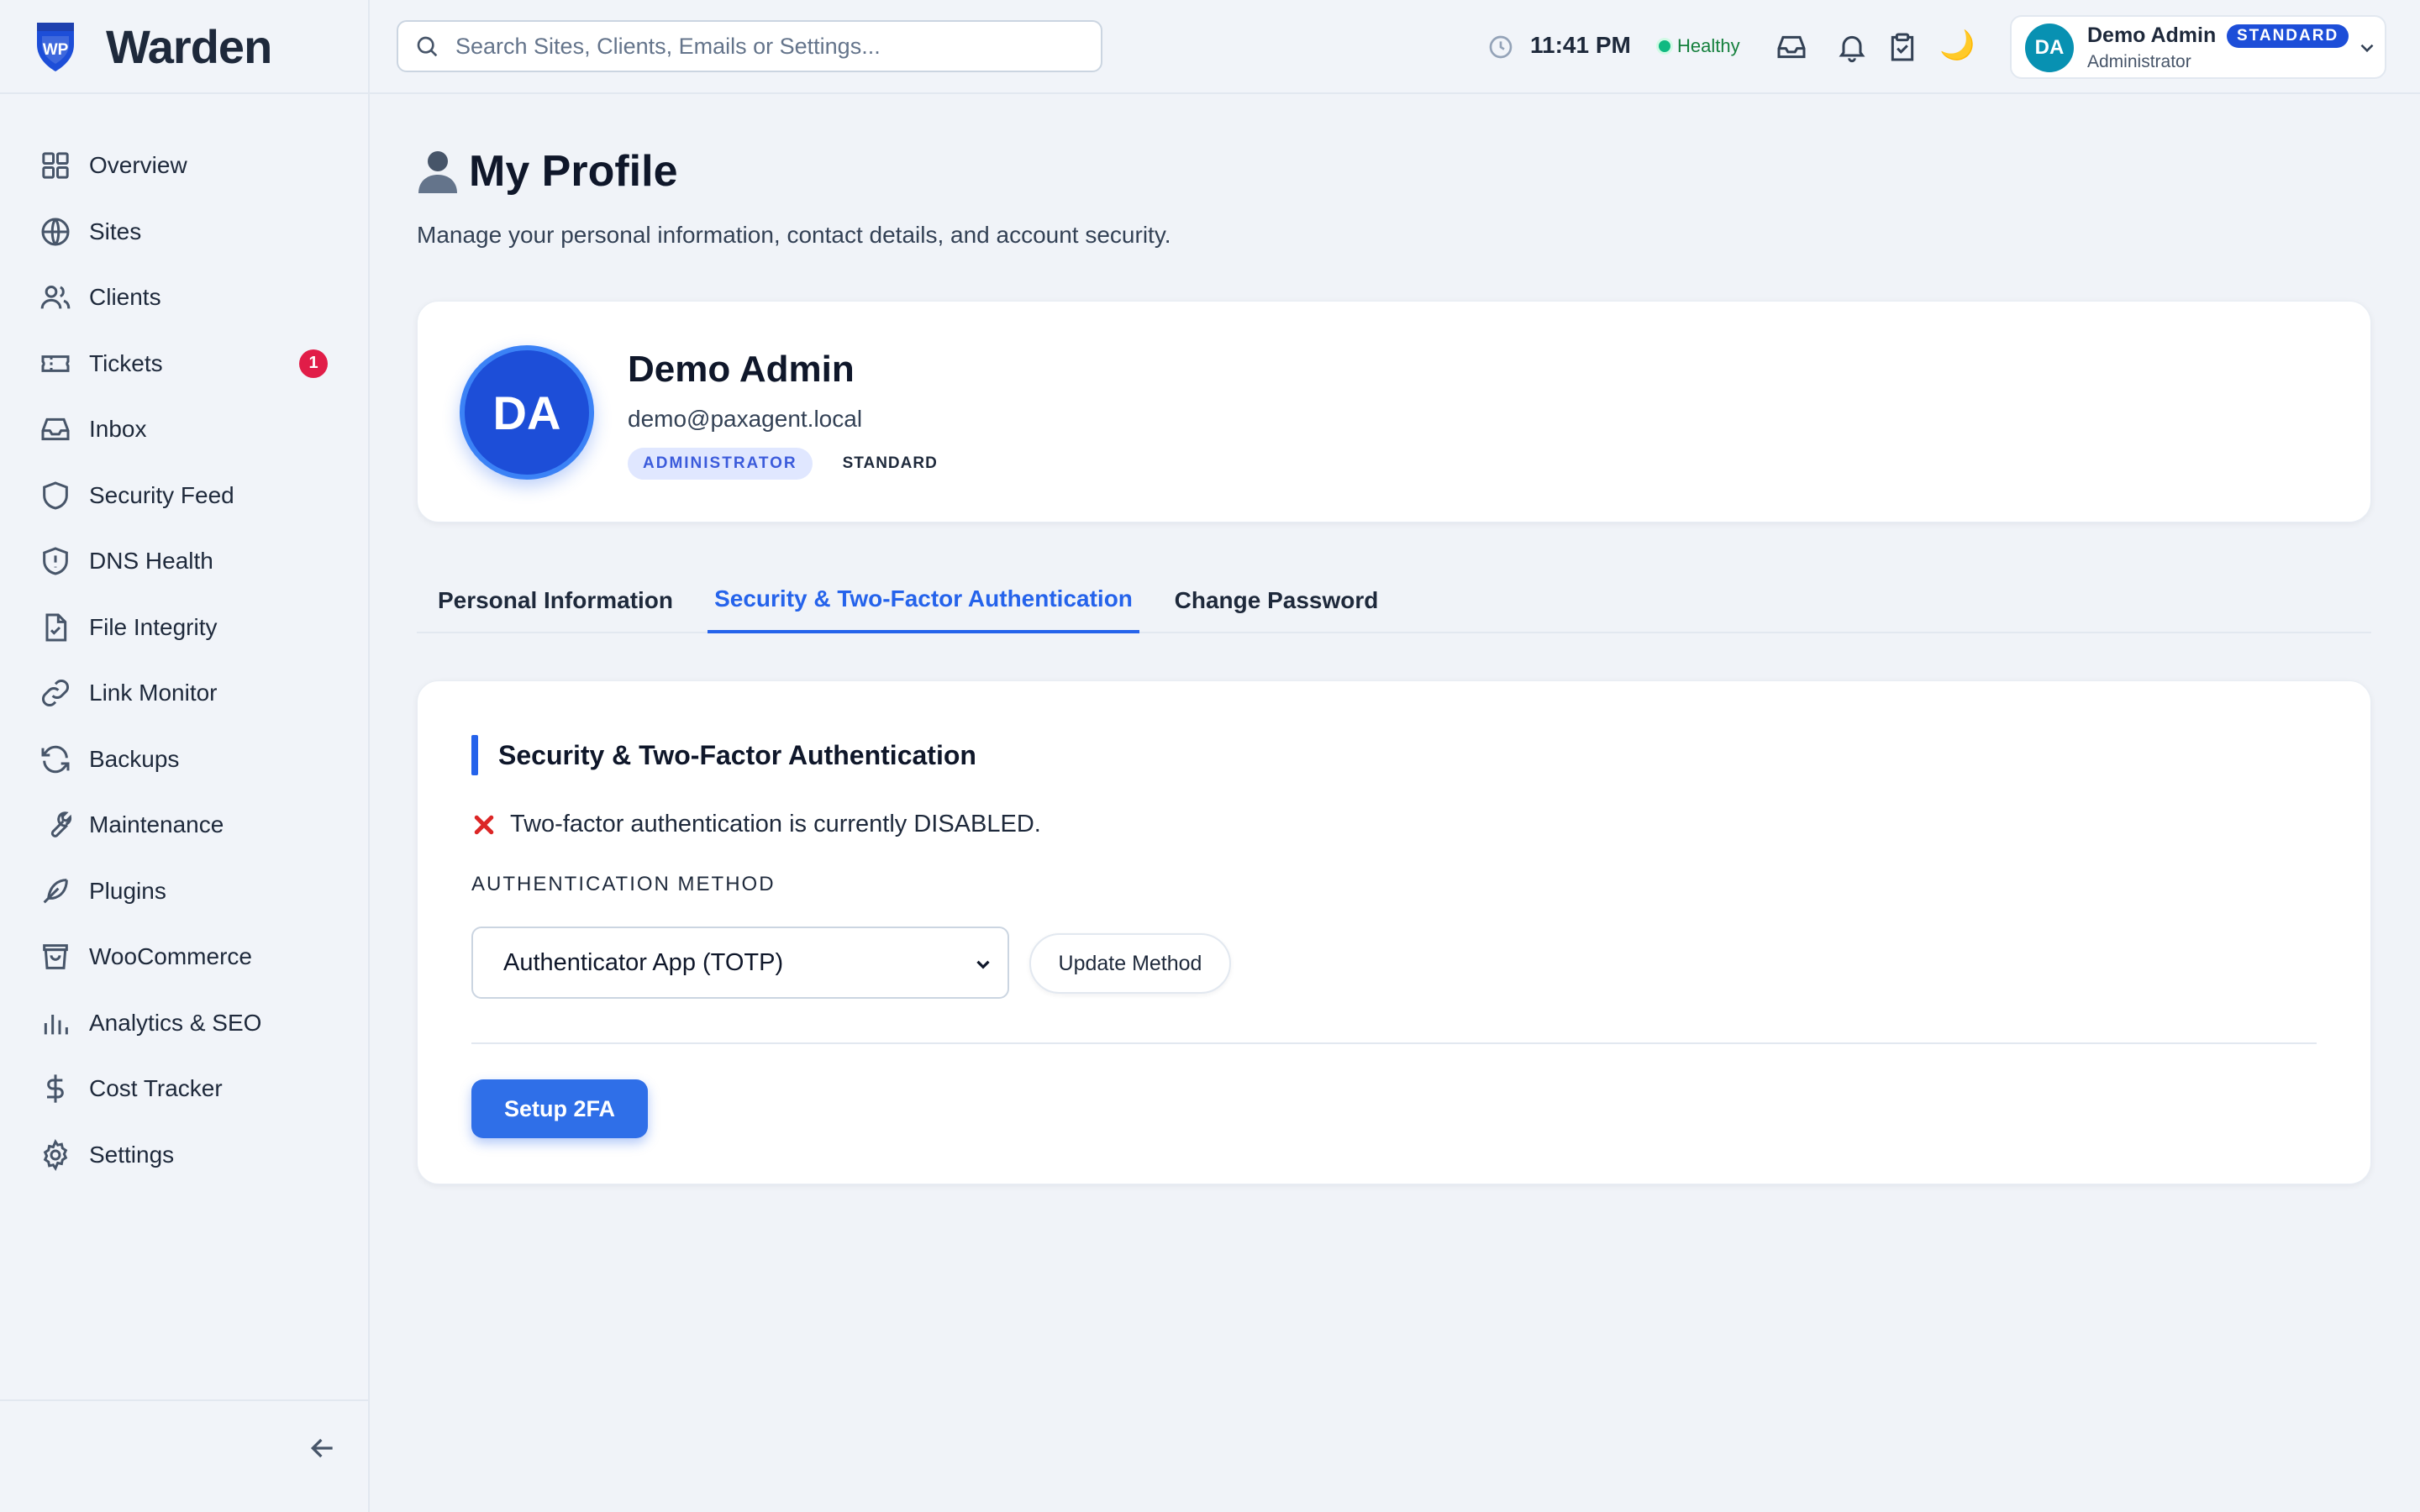 The height and width of the screenshot is (1512, 2420). I want to click on role-badge: ADMINISTRATOR, so click(720, 464).